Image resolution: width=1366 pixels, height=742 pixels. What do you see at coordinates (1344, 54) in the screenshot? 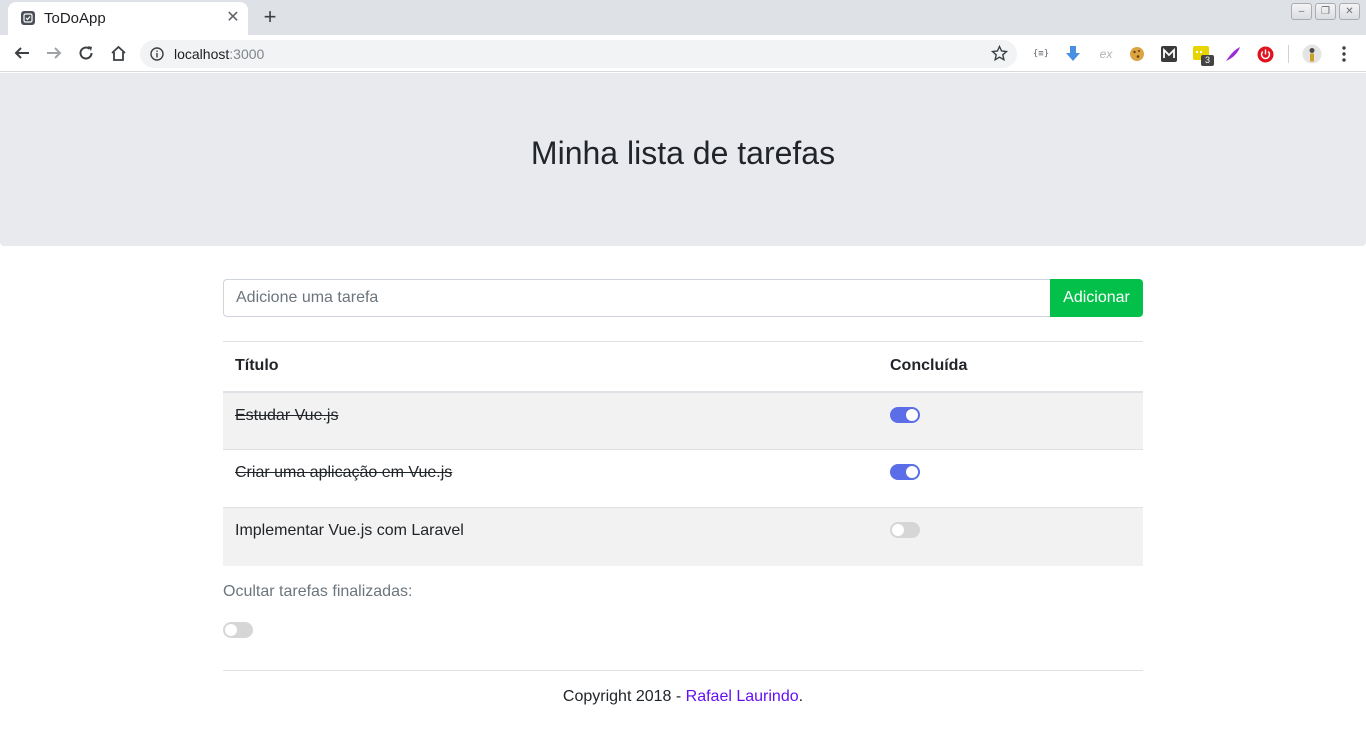
I see `menu-kebab-icon` at bounding box center [1344, 54].